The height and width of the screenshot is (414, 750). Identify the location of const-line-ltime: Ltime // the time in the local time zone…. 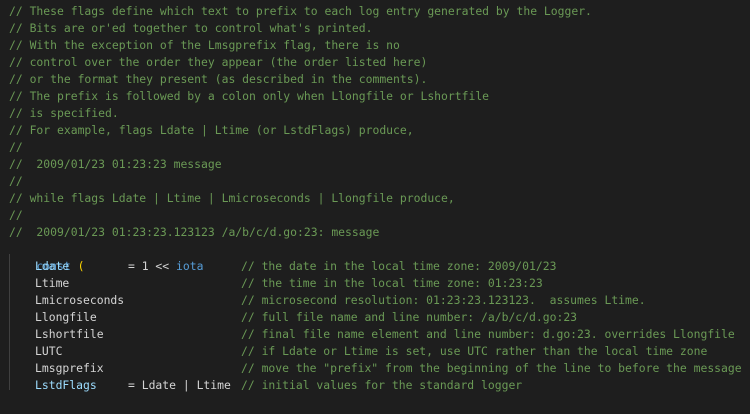
(375, 283).